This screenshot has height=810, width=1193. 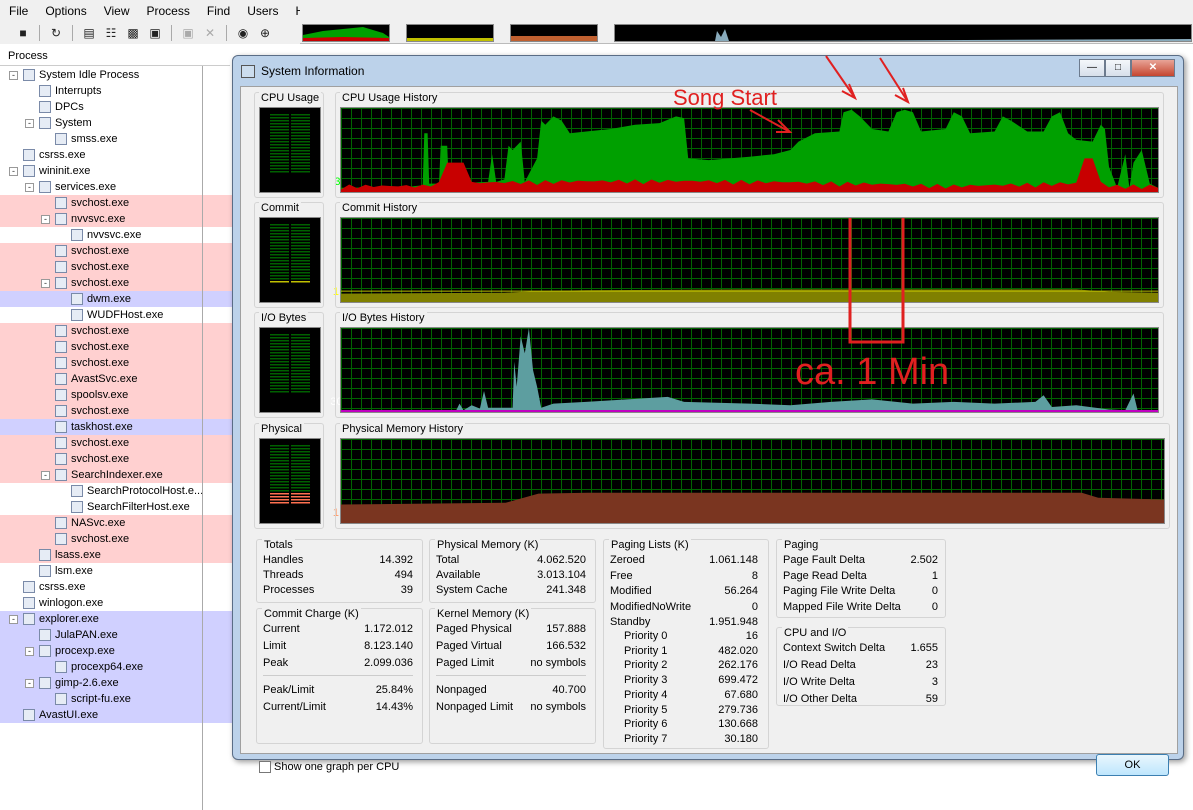 I want to click on commit-history-graph, so click(x=749, y=260).